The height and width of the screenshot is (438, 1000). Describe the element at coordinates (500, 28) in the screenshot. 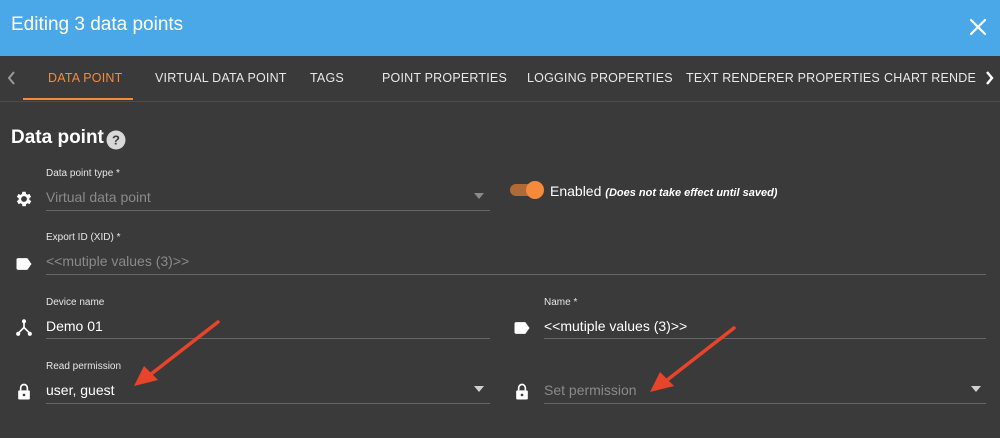

I see `dialog-header: Editing 3 data points` at that location.